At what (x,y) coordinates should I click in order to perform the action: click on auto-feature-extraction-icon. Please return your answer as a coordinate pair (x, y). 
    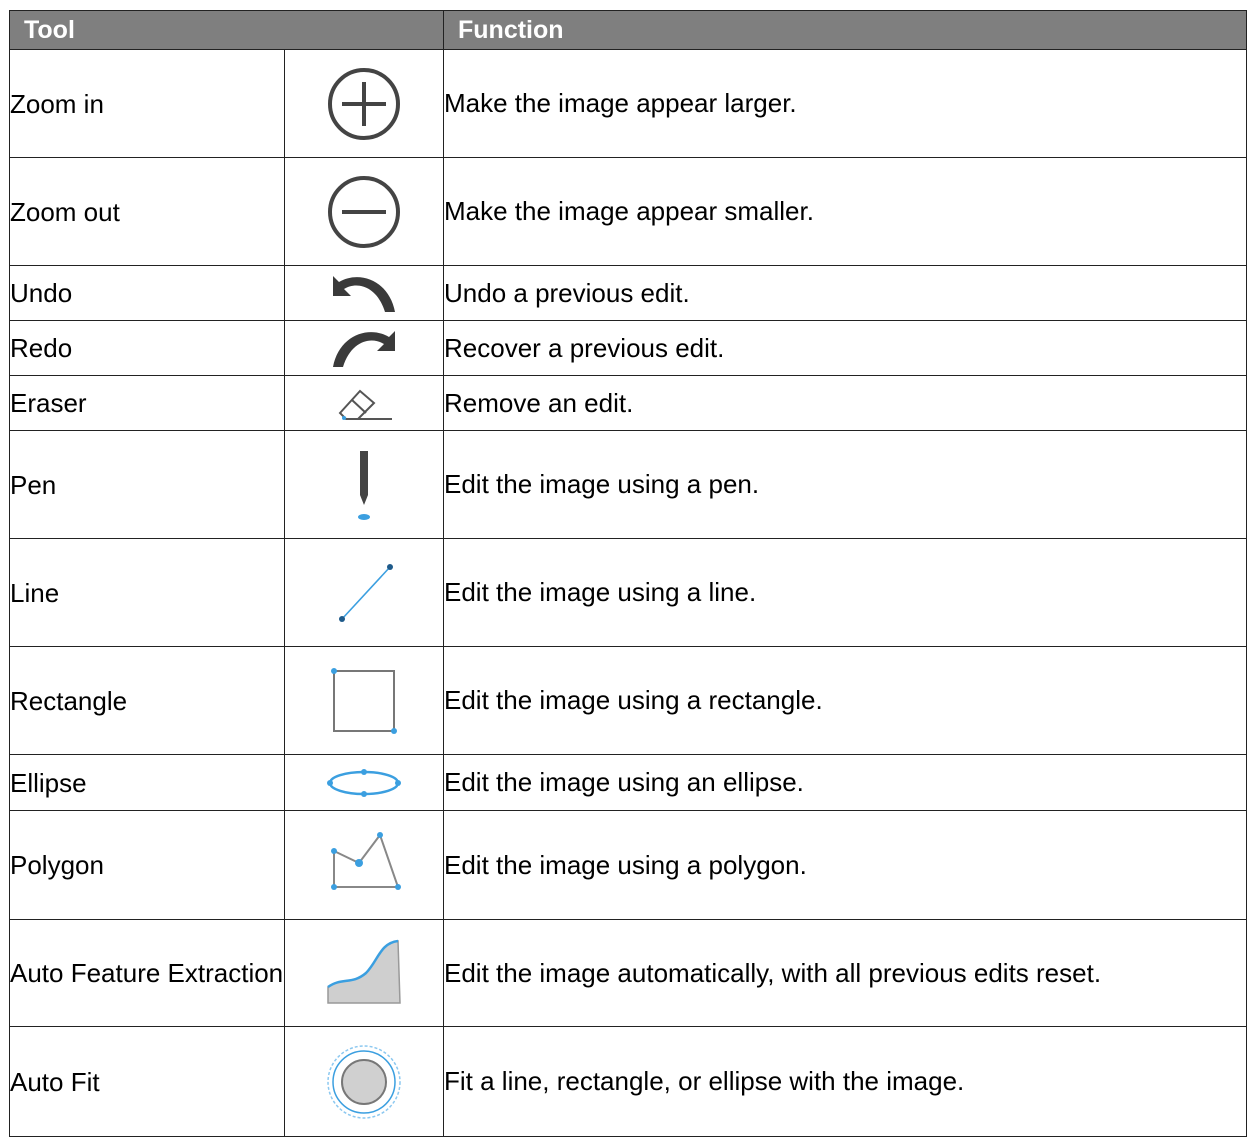
    Looking at the image, I should click on (364, 971).